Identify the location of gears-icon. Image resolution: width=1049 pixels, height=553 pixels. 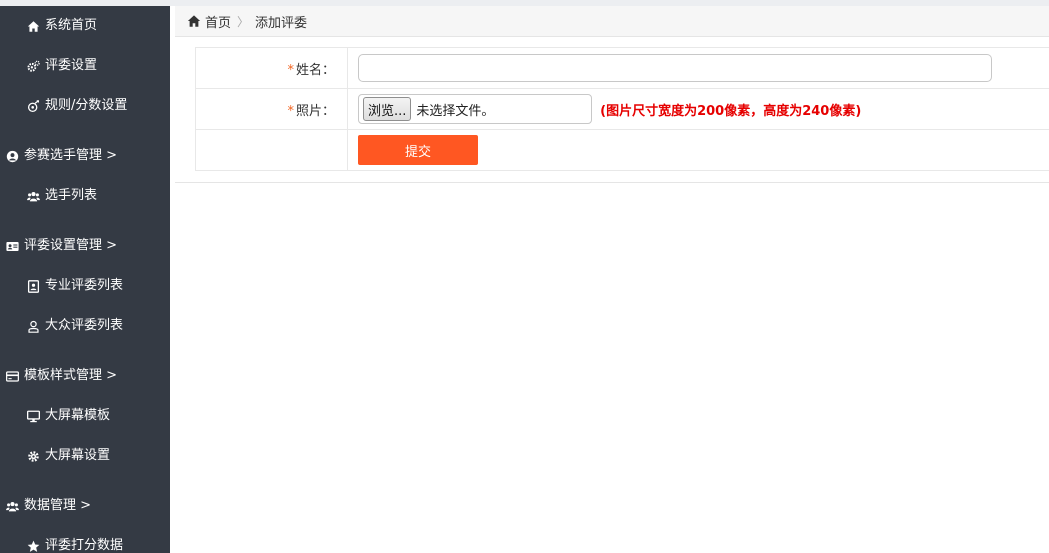
(33, 66).